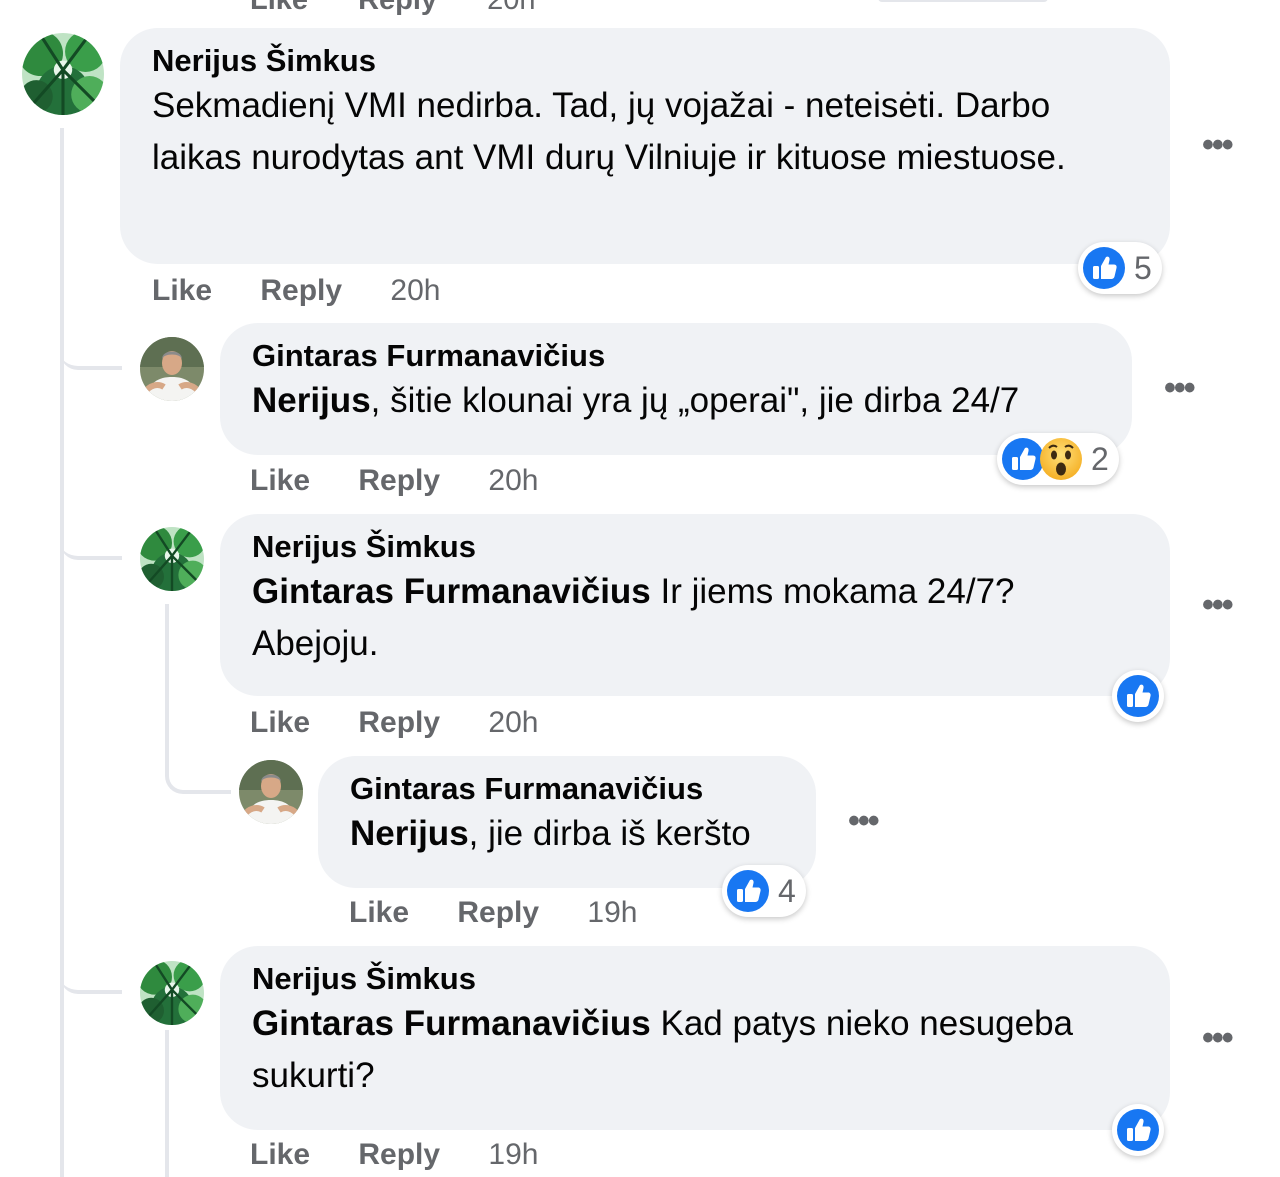 The height and width of the screenshot is (1177, 1280). Describe the element at coordinates (1100, 458) in the screenshot. I see `reaction-count: 2` at that location.